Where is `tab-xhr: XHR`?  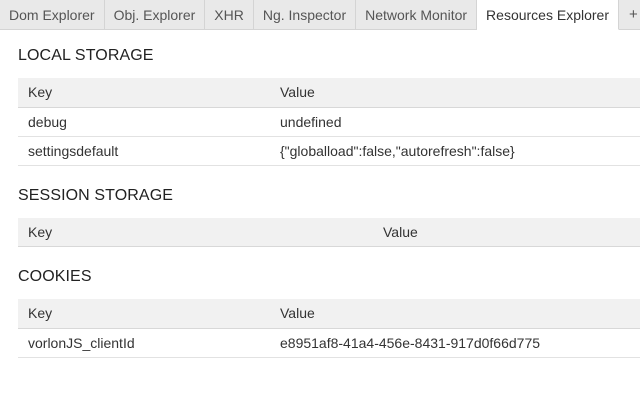
tab-xhr: XHR is located at coordinates (229, 14).